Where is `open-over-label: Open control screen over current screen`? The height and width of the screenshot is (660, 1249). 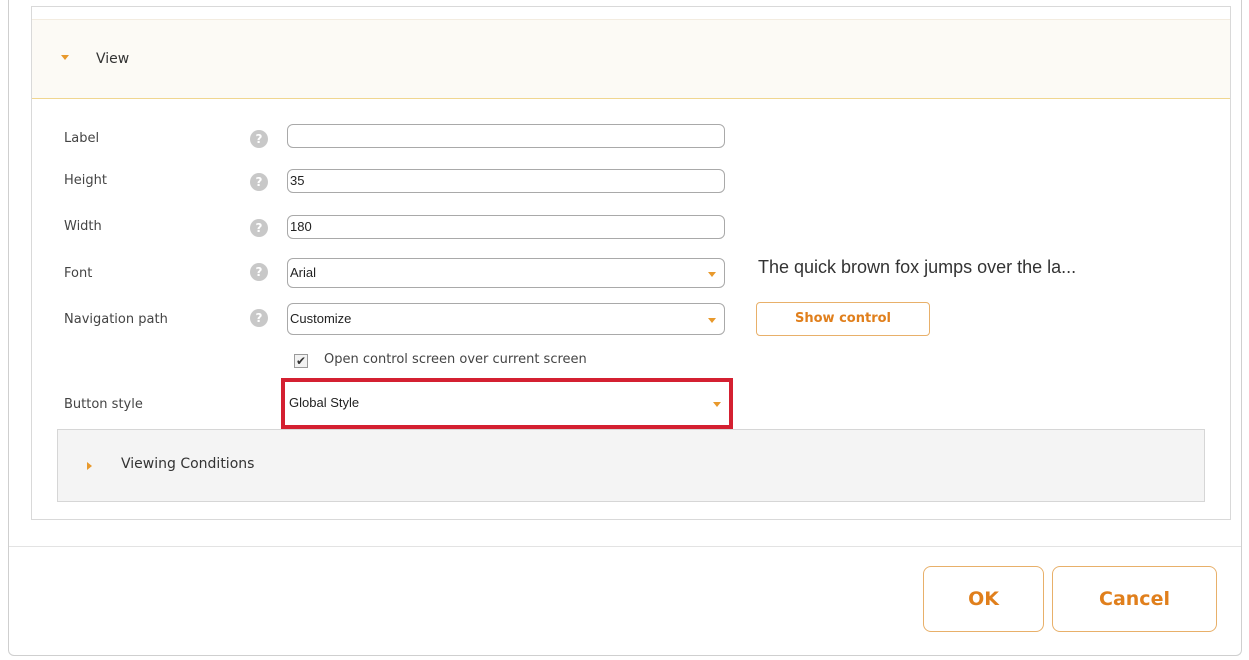
open-over-label: Open control screen over current screen is located at coordinates (455, 359).